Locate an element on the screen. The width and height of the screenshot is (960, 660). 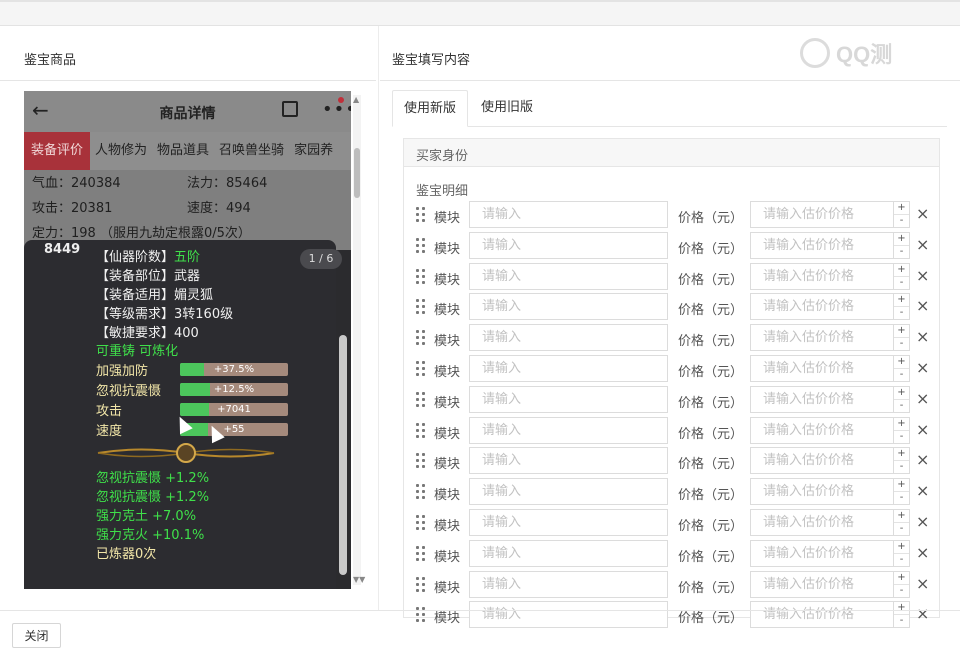
close-button: 关闭 is located at coordinates (36, 635).